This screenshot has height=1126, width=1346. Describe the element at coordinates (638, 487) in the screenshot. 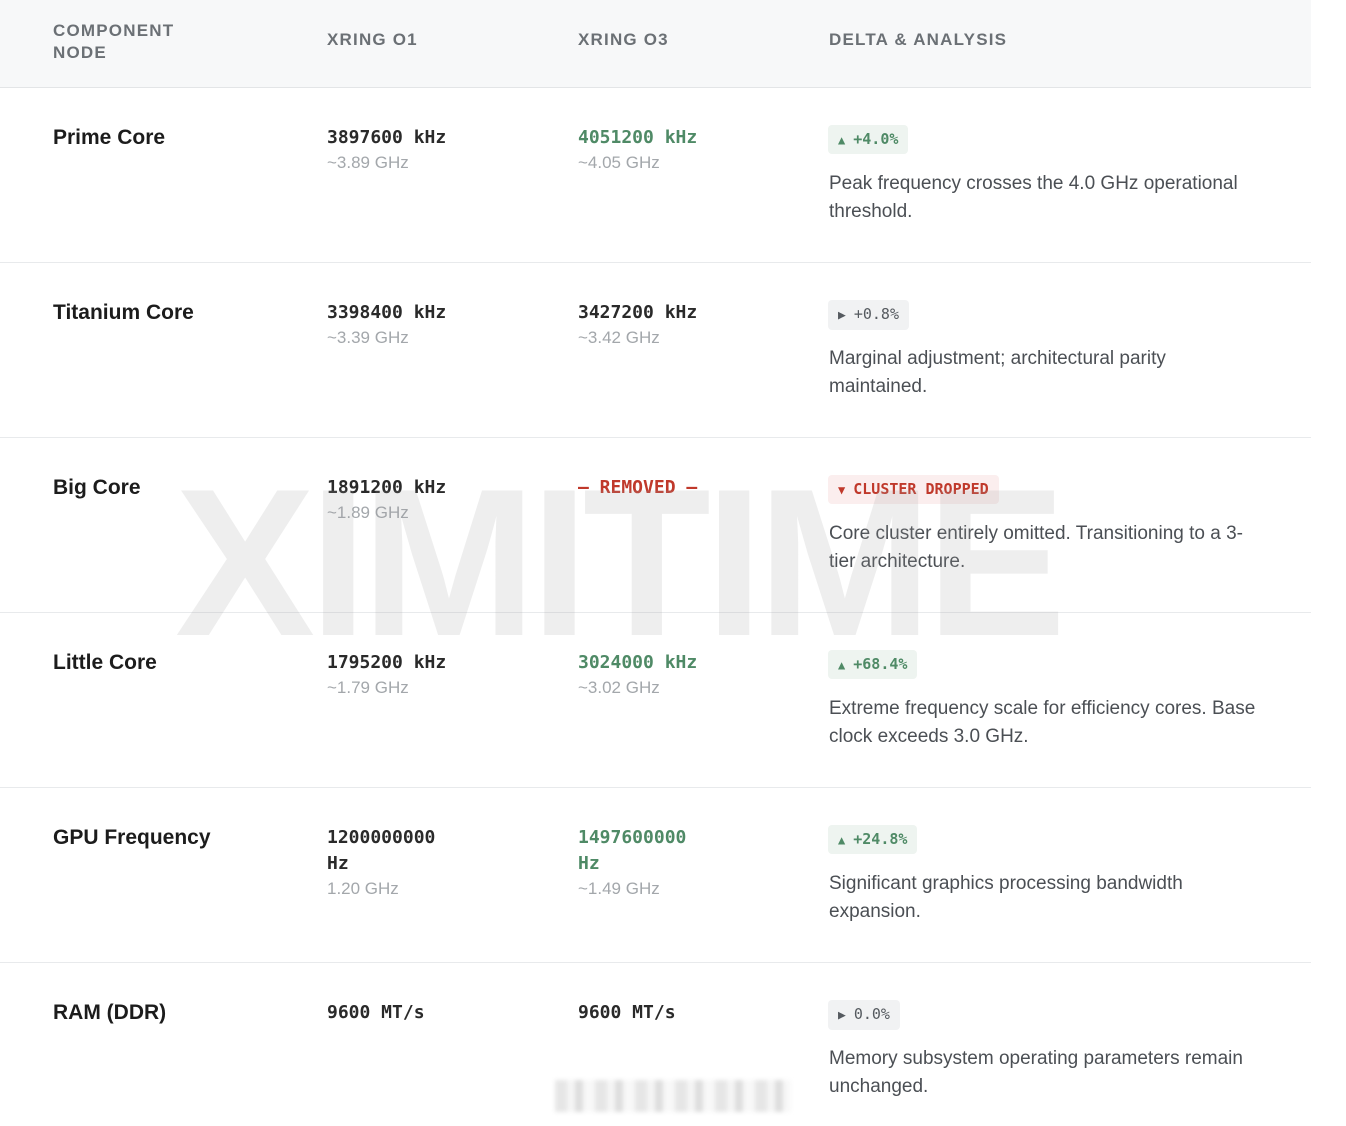

I see `o3-value-removed: — REMOVED —` at that location.